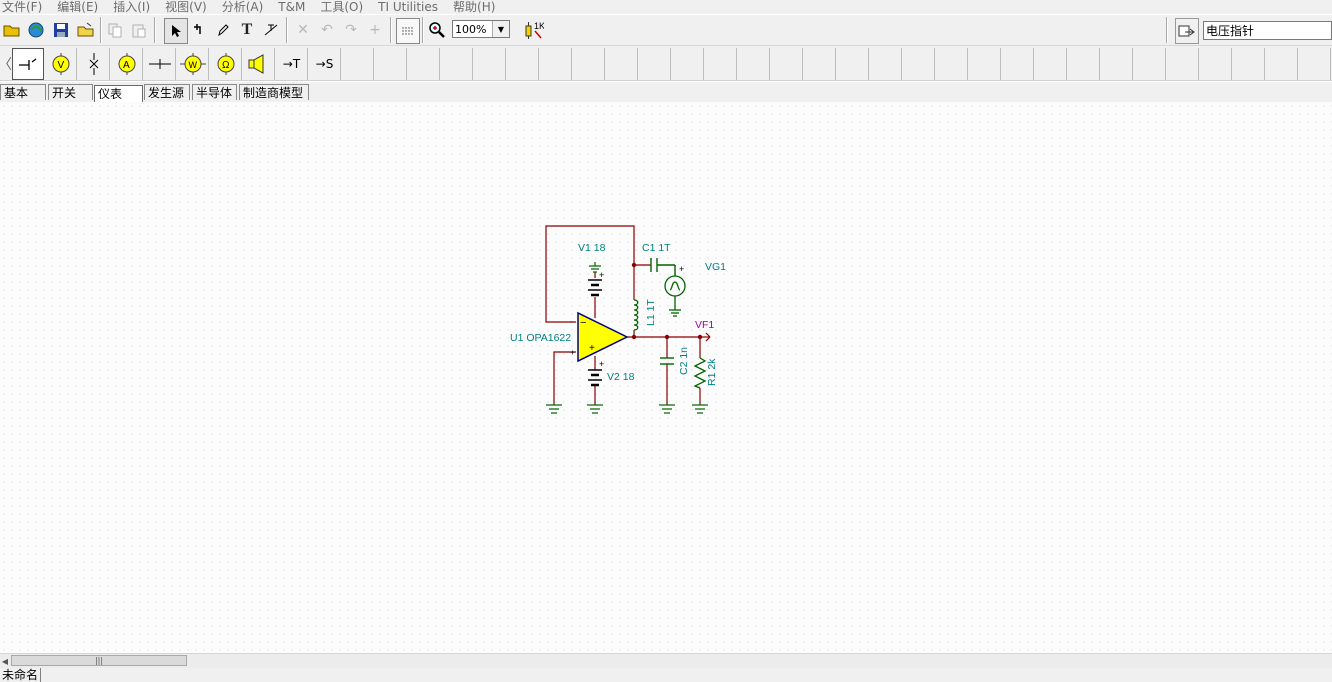 Image resolution: width=1332 pixels, height=682 pixels. Describe the element at coordinates (23, 92) in the screenshot. I see `tab-0: 基本` at that location.